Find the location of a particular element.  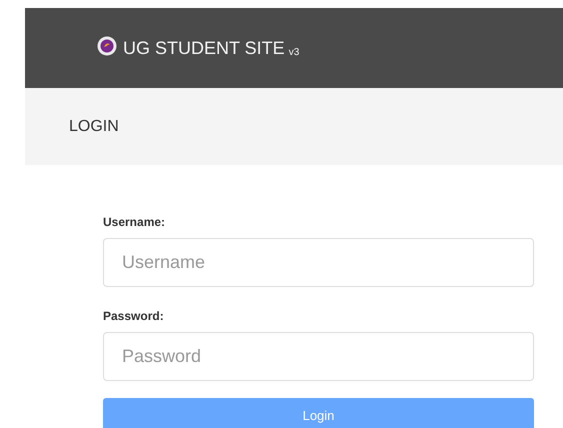

login-button: Login is located at coordinates (318, 413).